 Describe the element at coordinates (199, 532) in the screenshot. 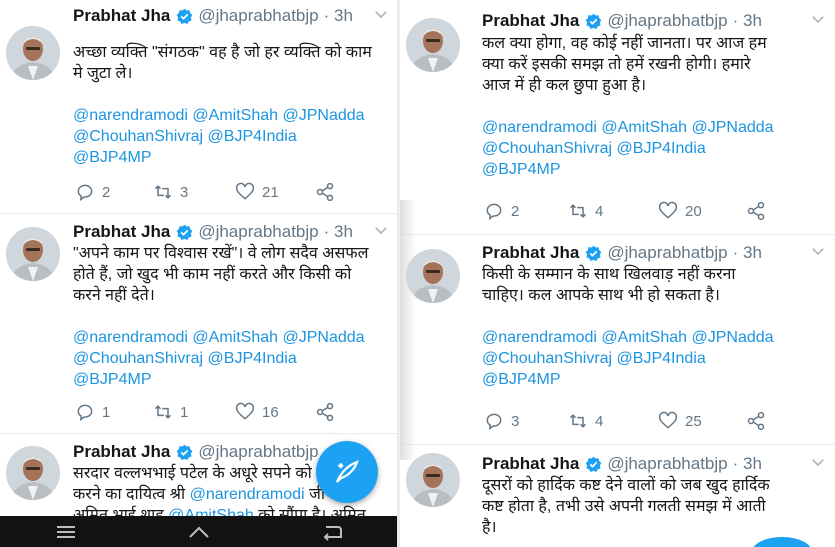

I see `home-icon` at that location.